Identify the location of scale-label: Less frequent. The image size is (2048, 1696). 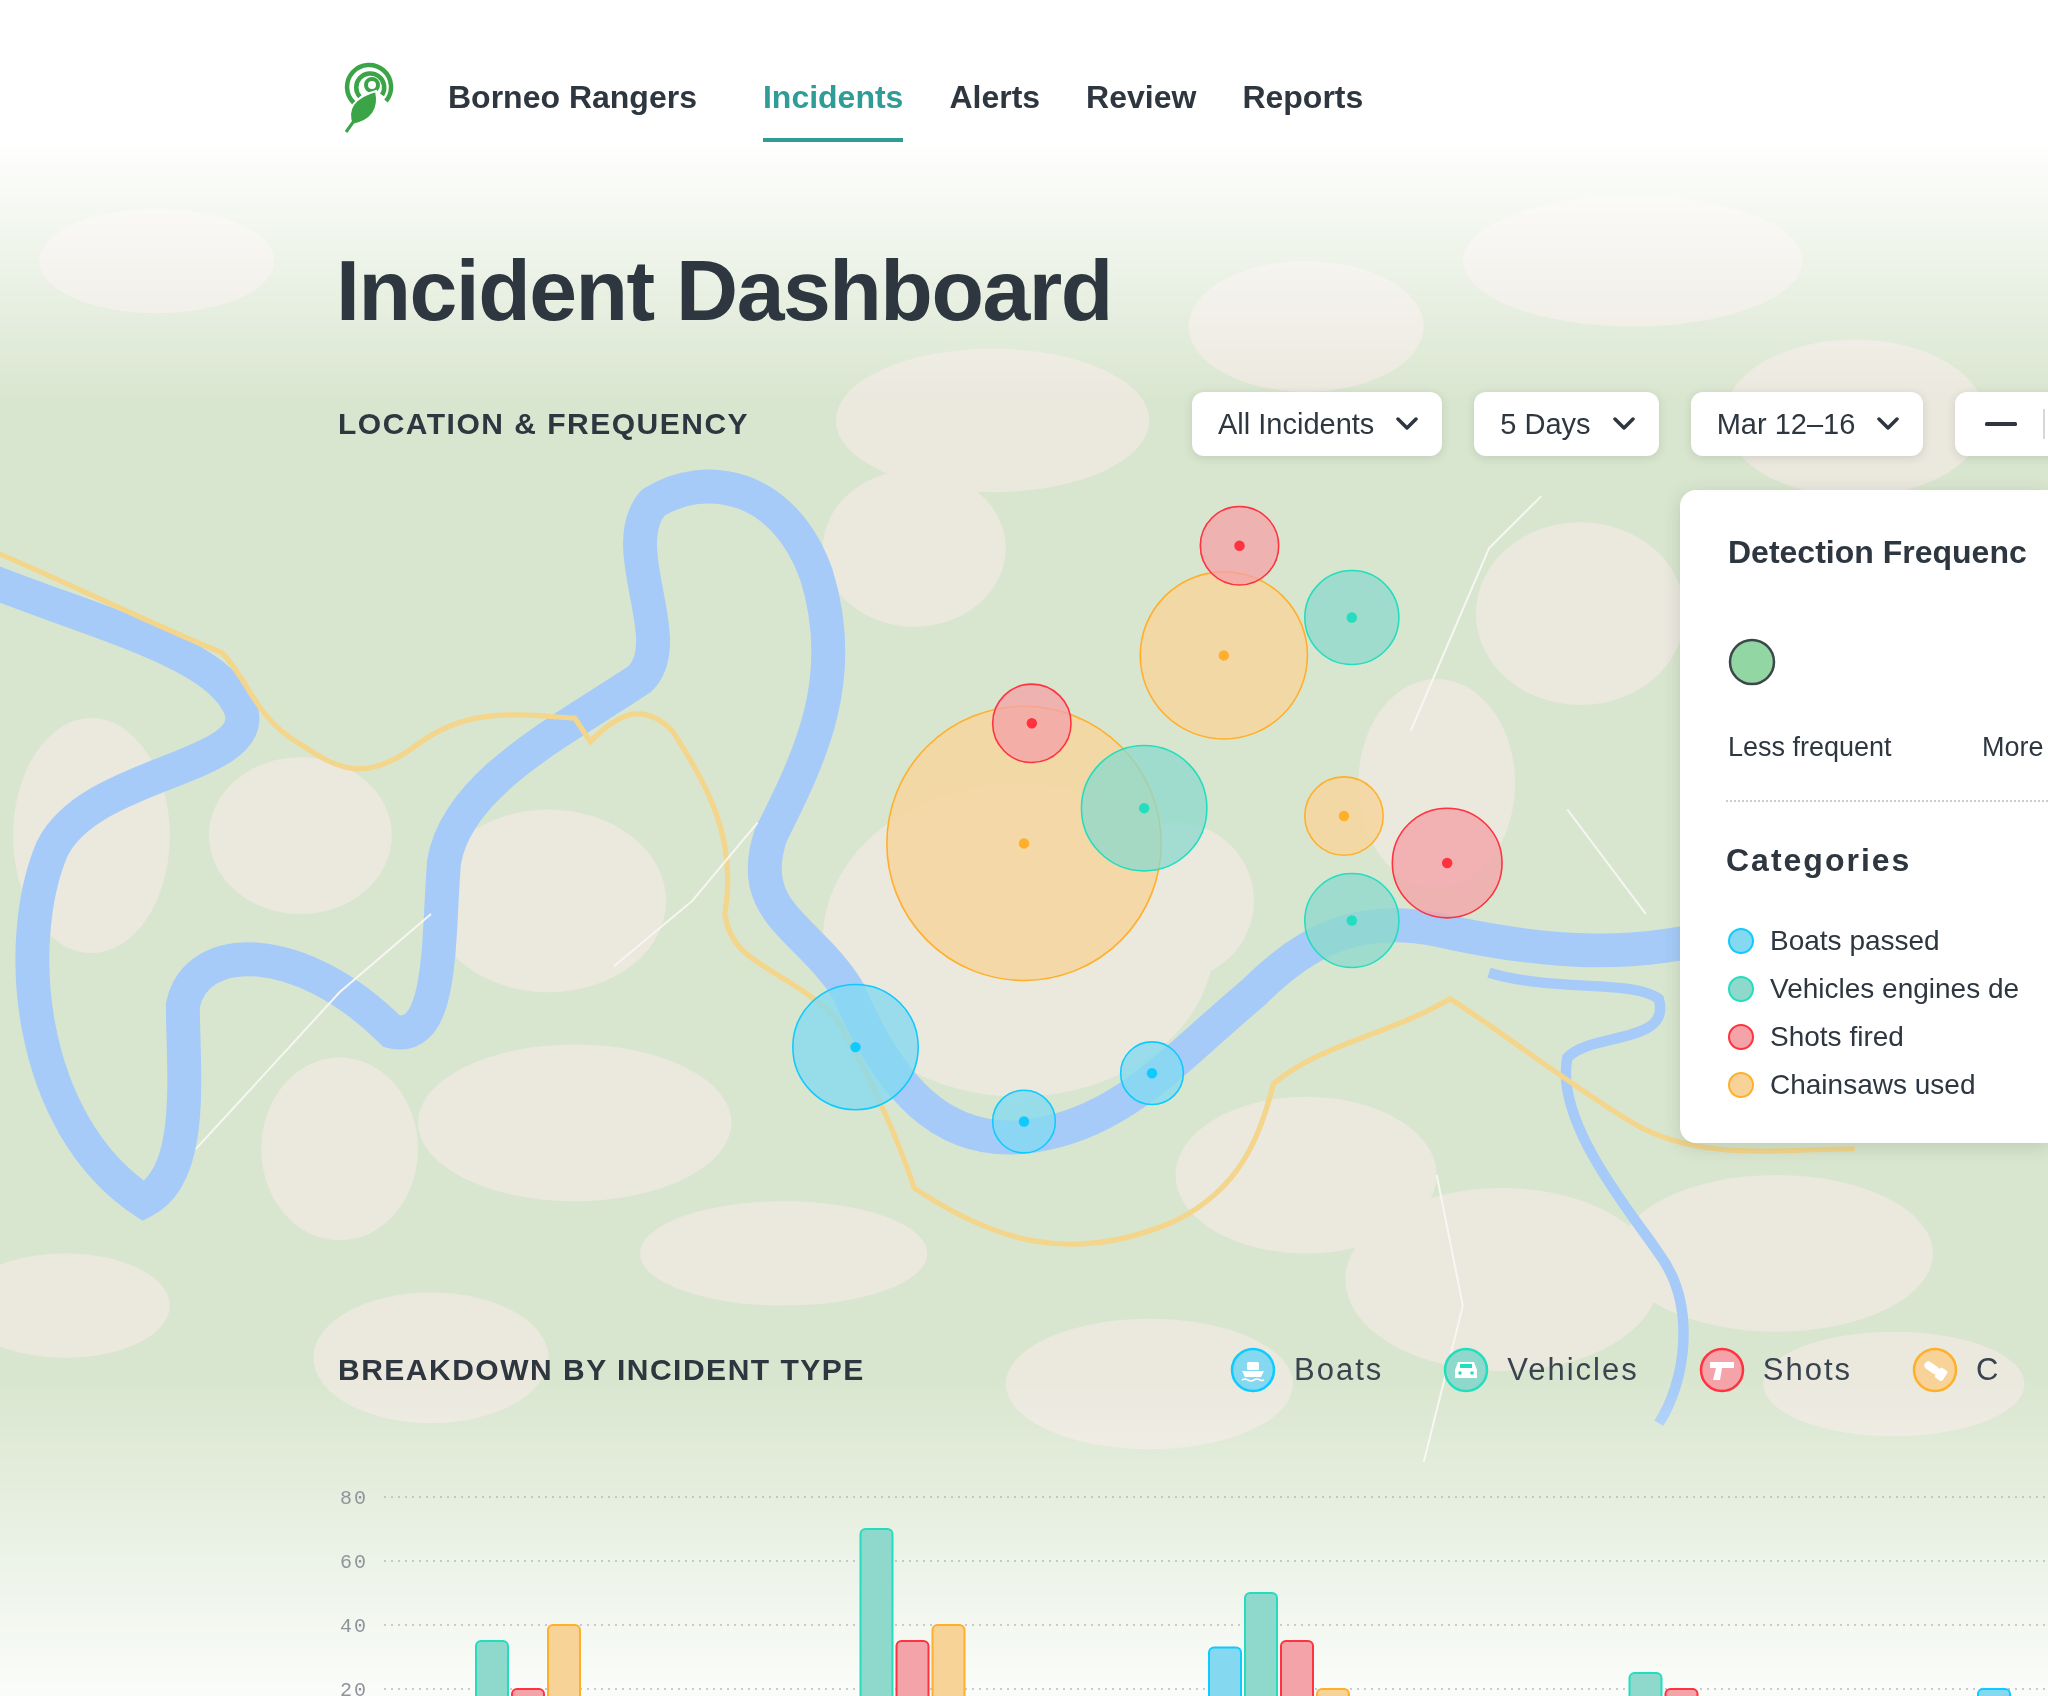
(1810, 747).